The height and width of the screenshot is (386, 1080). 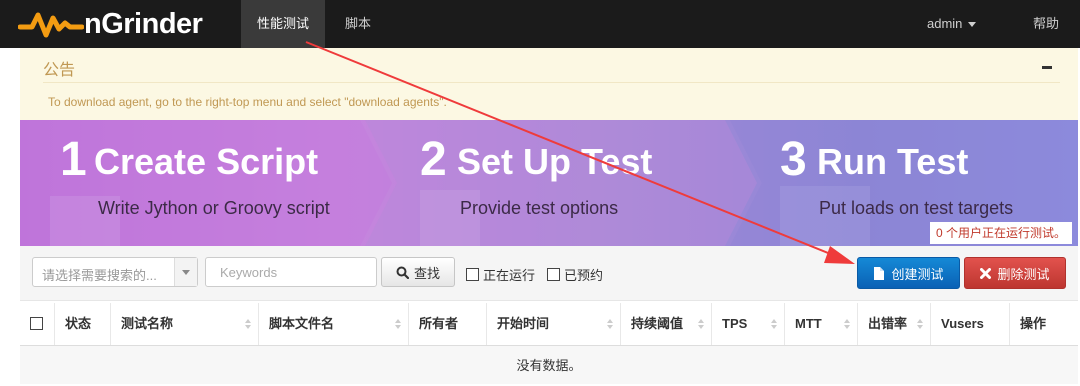 I want to click on pulse-logo-icon, so click(x=51, y=25).